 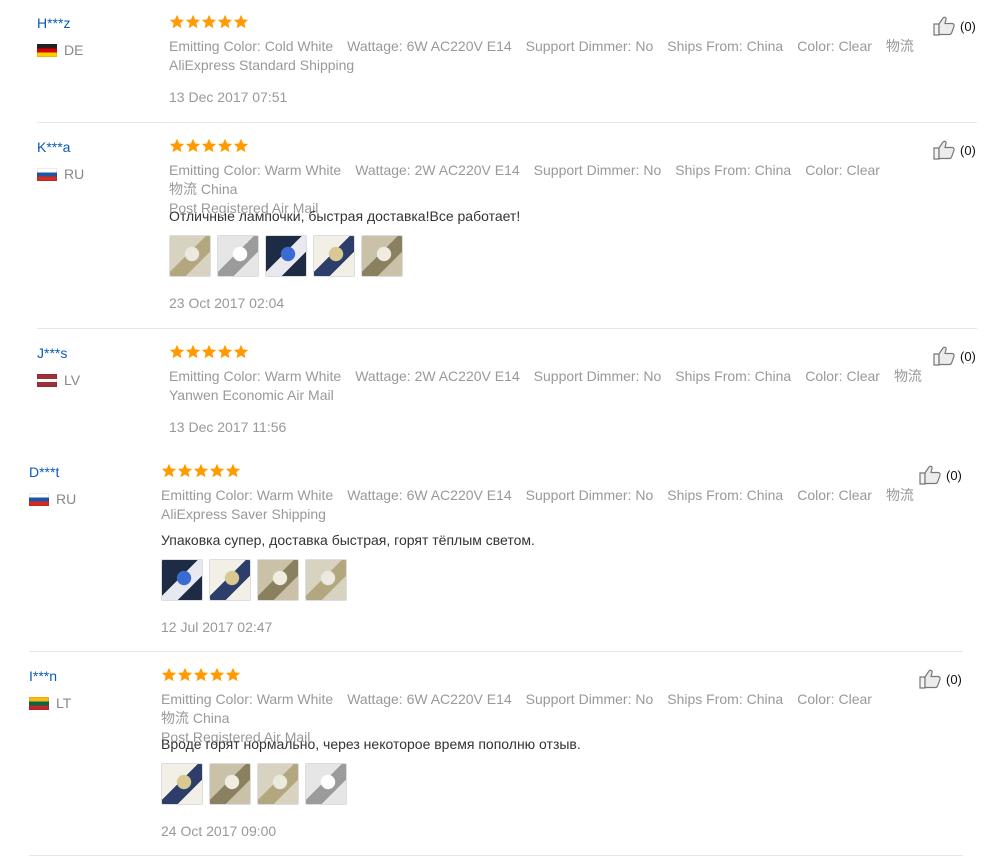 What do you see at coordinates (74, 50) in the screenshot?
I see `country-code: DE` at bounding box center [74, 50].